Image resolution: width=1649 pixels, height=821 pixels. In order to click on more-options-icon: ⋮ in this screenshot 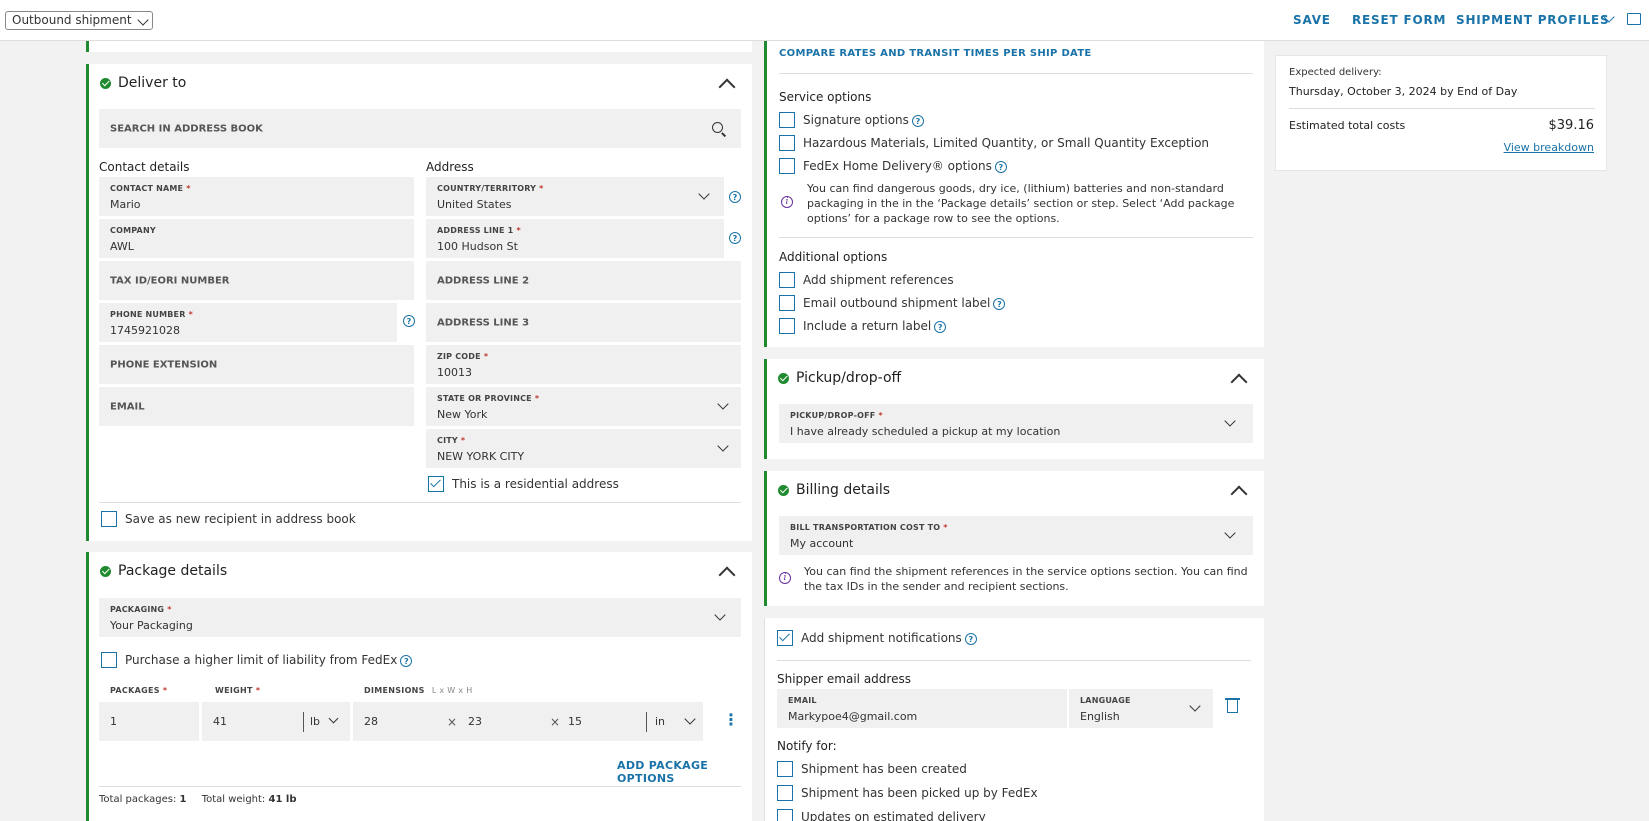, I will do `click(731, 720)`.